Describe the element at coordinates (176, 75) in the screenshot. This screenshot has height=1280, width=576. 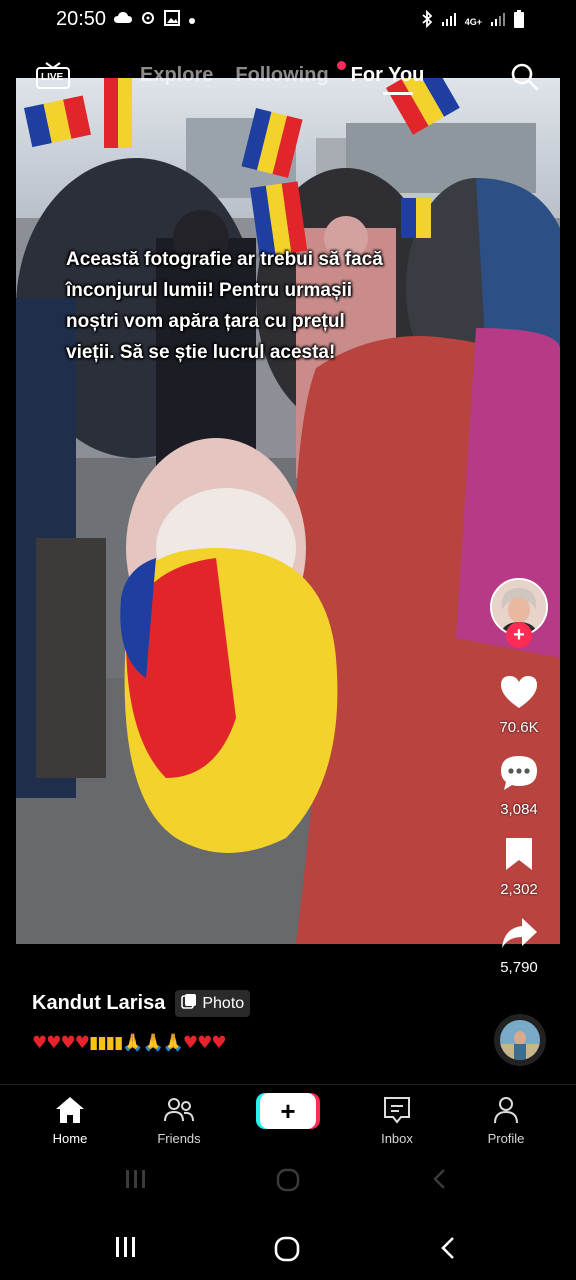
I see `tab-explore: Explore` at that location.